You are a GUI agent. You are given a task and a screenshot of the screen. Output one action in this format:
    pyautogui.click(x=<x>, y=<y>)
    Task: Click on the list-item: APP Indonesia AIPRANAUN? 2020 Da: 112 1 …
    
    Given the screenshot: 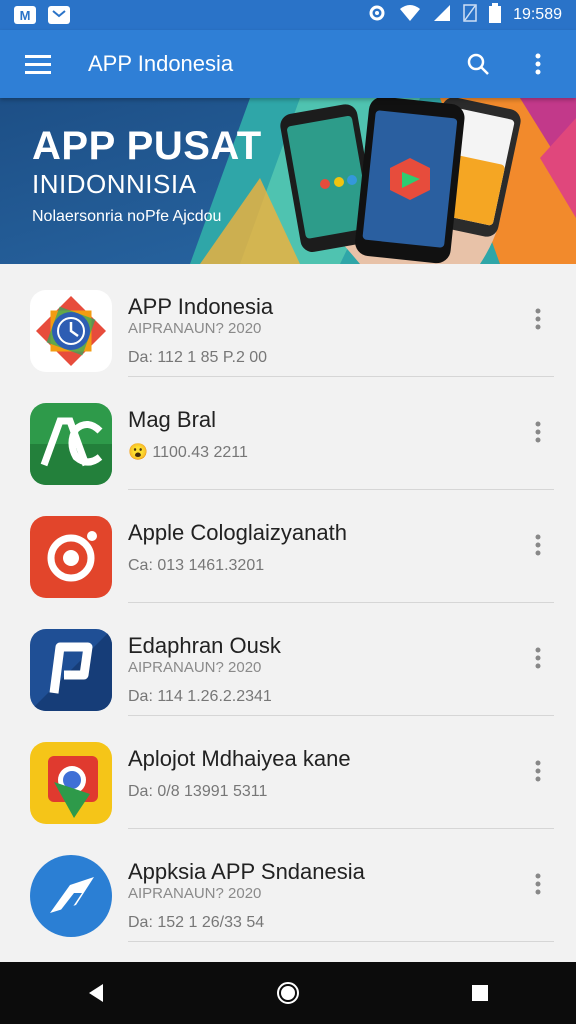 What is the action you would take?
    pyautogui.click(x=288, y=320)
    